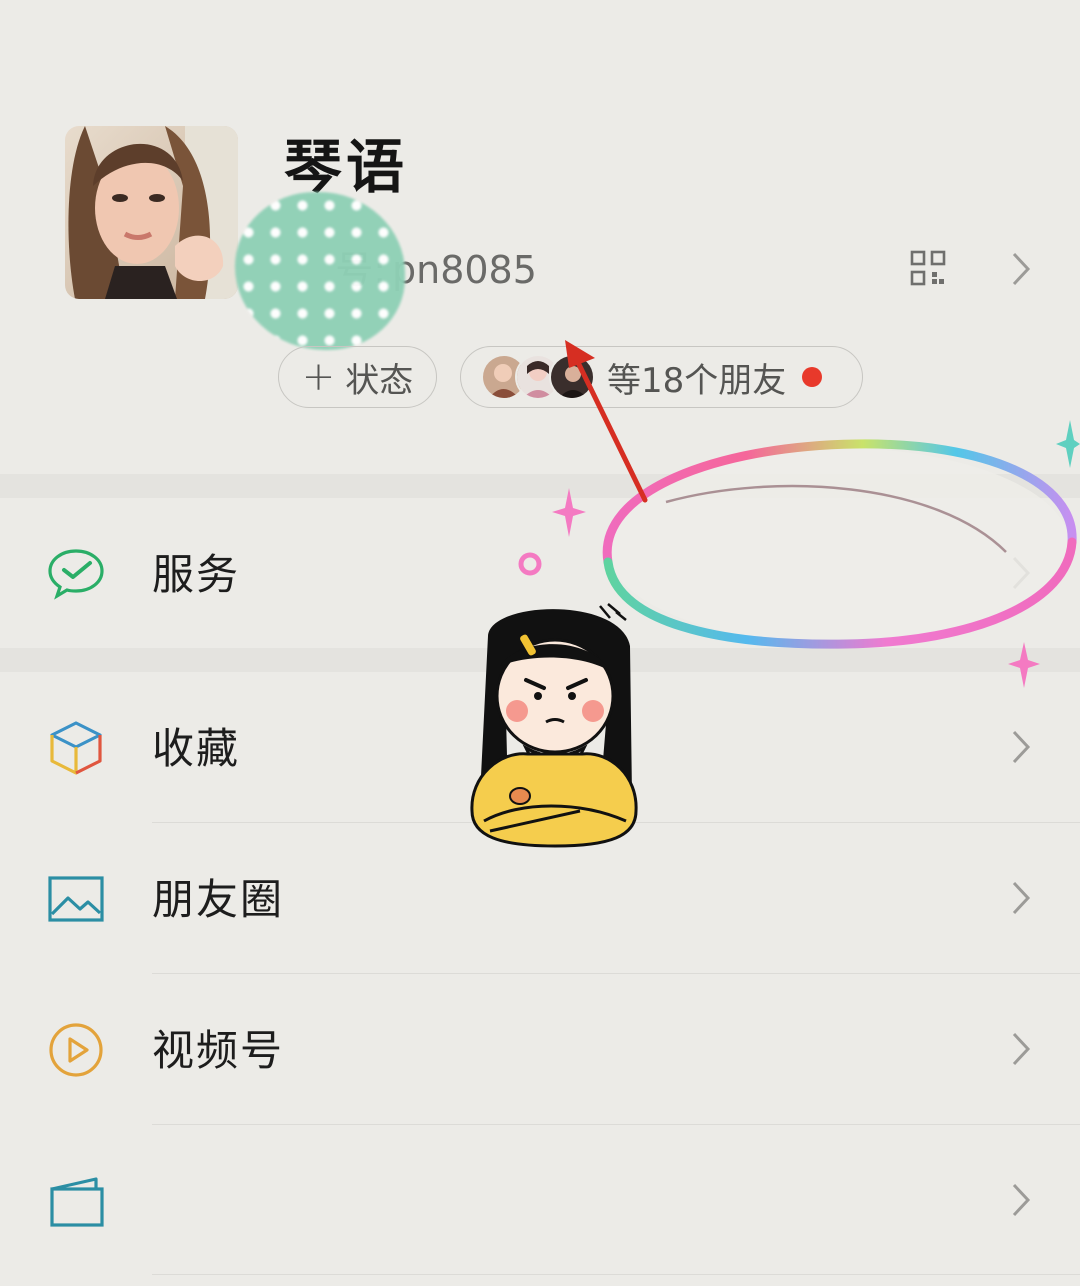 The image size is (1080, 1286). I want to click on menu-item-label: 视频号, so click(218, 1050).